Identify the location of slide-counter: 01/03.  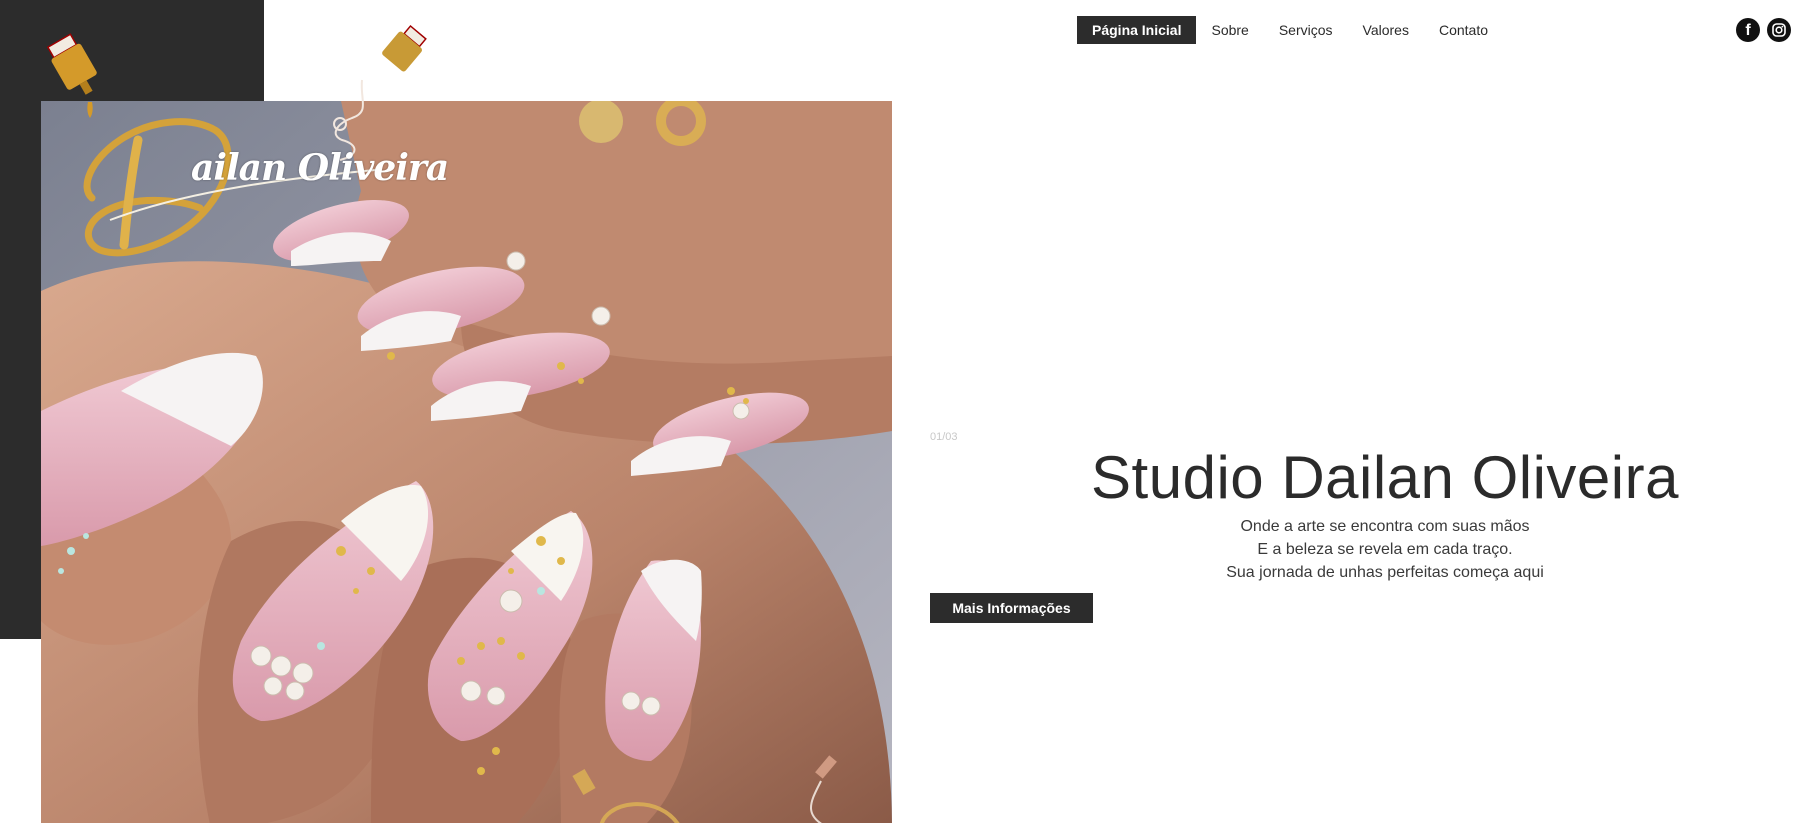
(944, 437).